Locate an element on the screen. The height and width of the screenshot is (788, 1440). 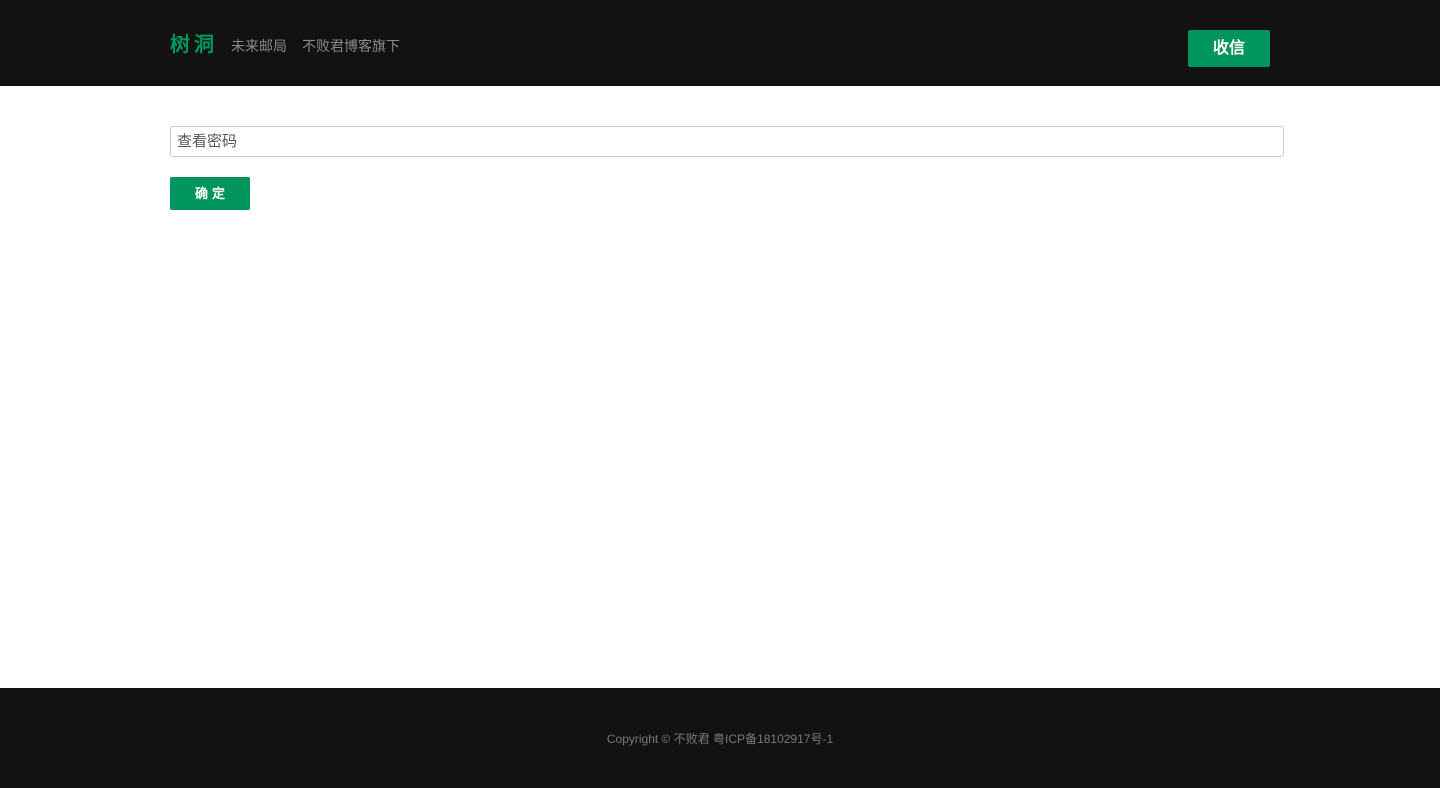
copyright-text: Copyright © 不败君 粤ICP备18102917号-1 is located at coordinates (720, 739).